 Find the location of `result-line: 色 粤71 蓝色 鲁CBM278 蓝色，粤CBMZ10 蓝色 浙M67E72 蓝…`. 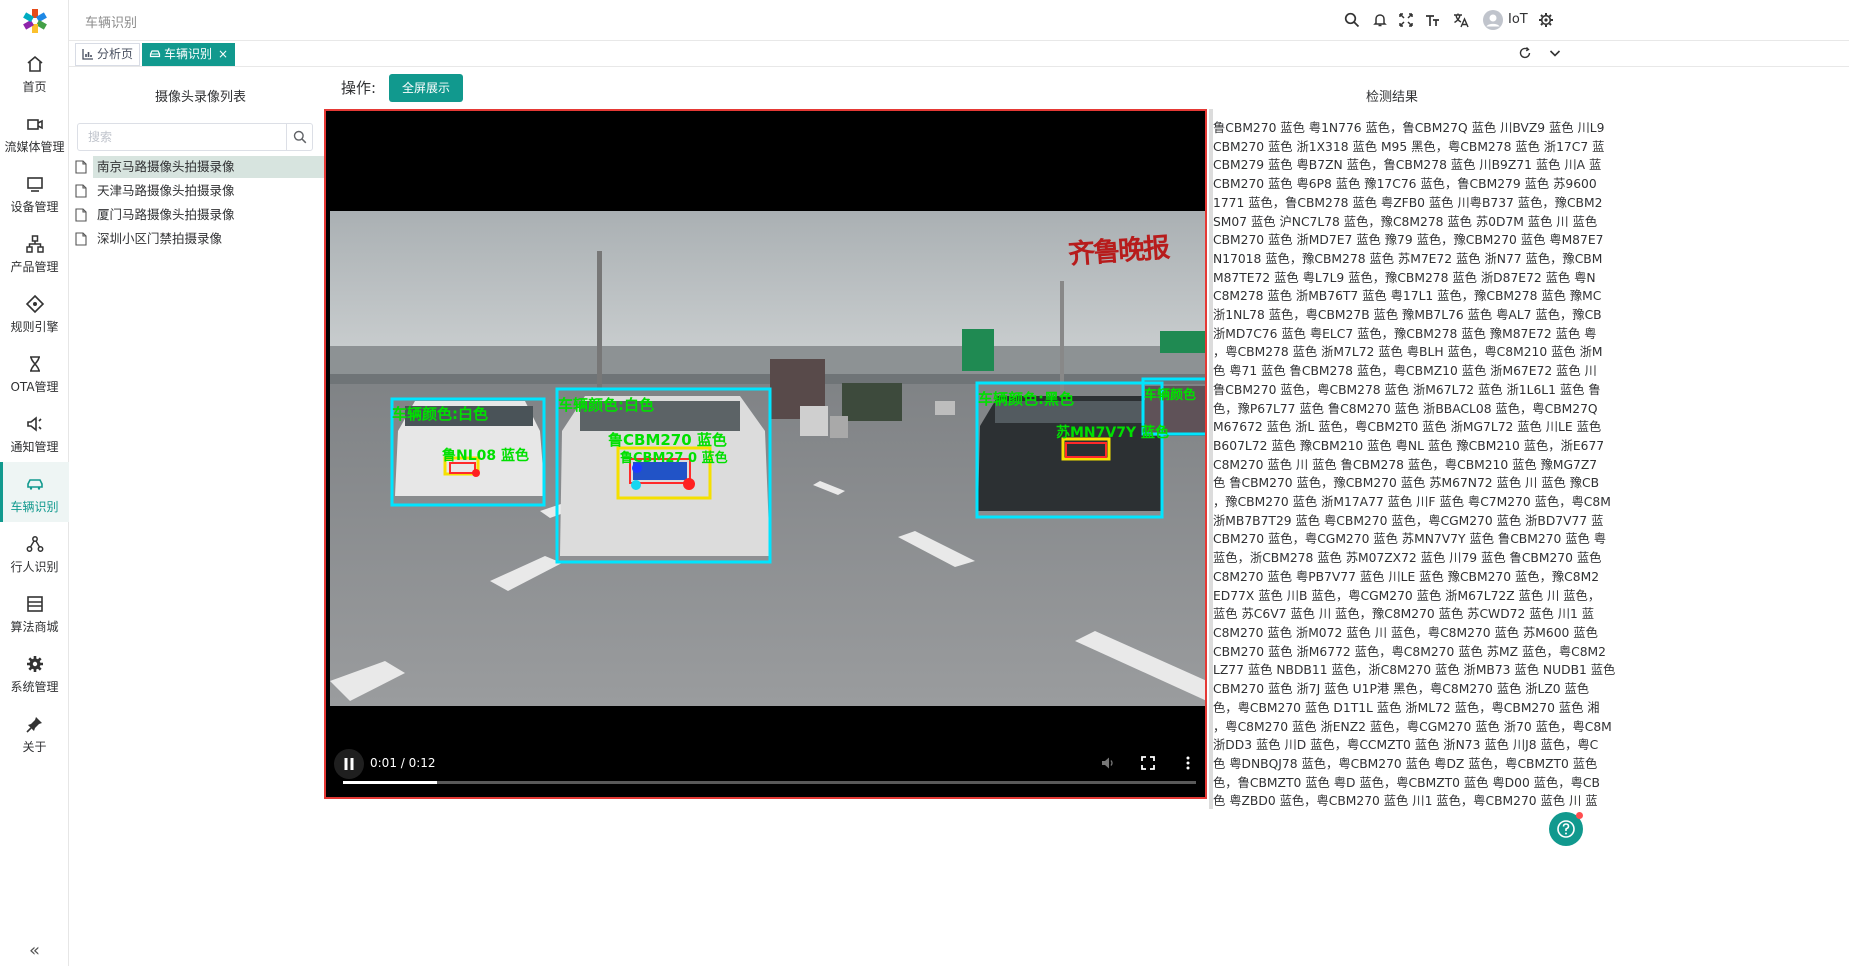

result-line: 色 粤71 蓝色 鲁CBM278 蓝色，粤CBMZ10 蓝色 浙M67E72 蓝… is located at coordinates (1405, 371).